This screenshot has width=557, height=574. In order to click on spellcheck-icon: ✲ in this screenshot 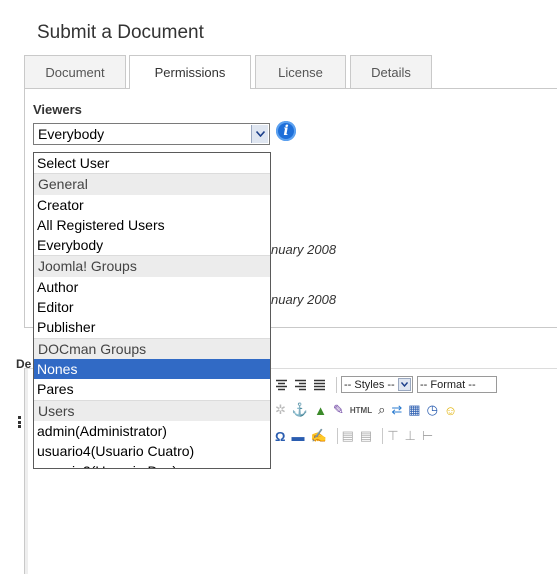, I will do `click(280, 410)`.